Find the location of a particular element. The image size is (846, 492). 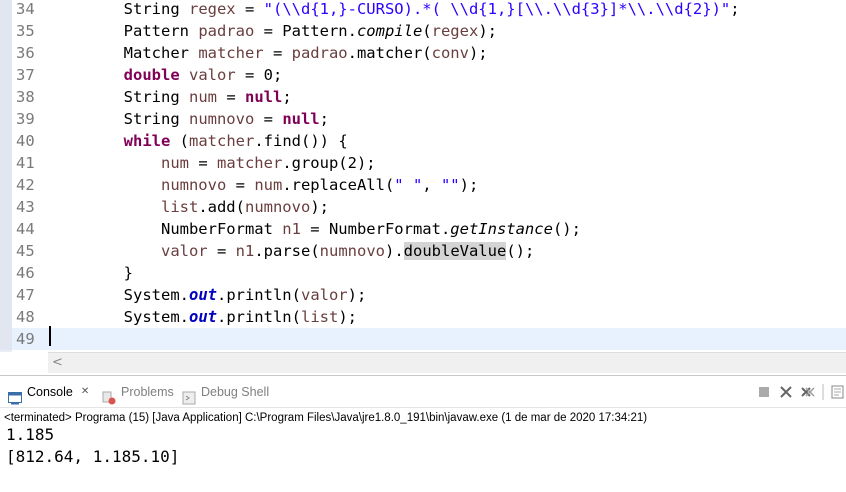

tab-problems: Problems is located at coordinates (138, 392).